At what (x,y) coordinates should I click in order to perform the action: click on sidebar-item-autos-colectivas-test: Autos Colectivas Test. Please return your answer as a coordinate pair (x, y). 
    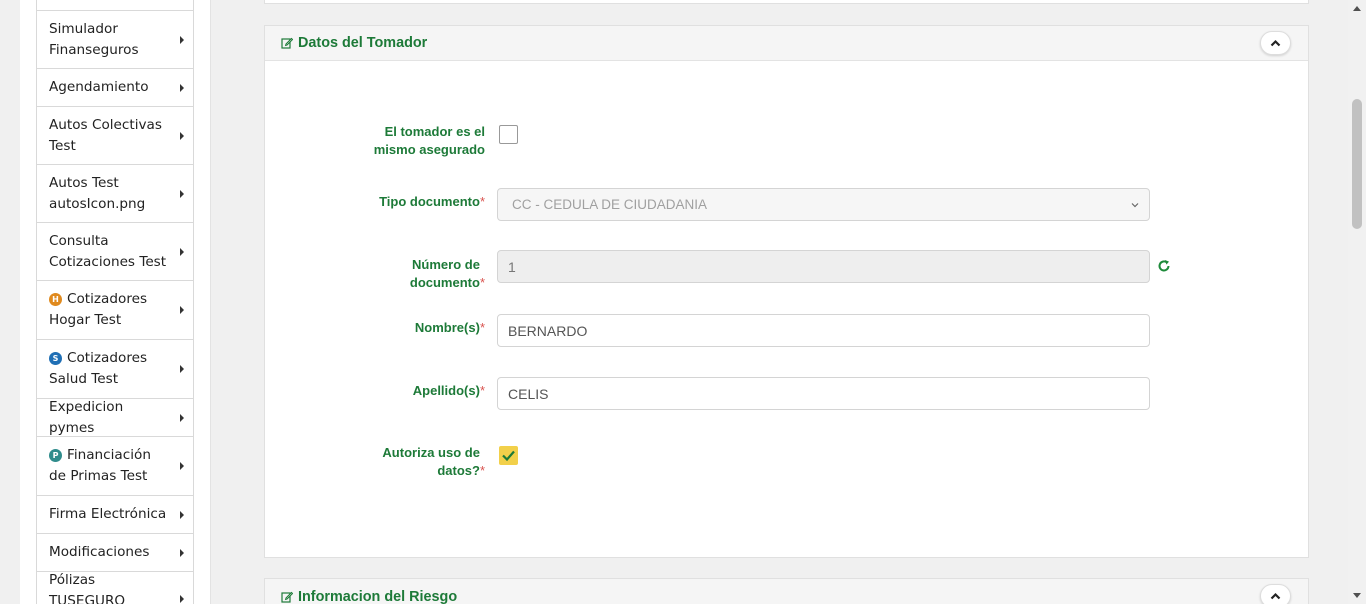
    Looking at the image, I should click on (115, 136).